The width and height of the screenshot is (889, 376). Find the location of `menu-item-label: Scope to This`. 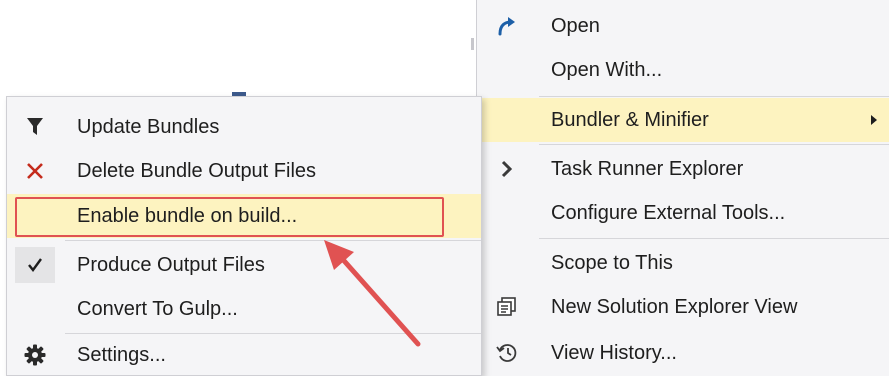

menu-item-label: Scope to This is located at coordinates (612, 262).